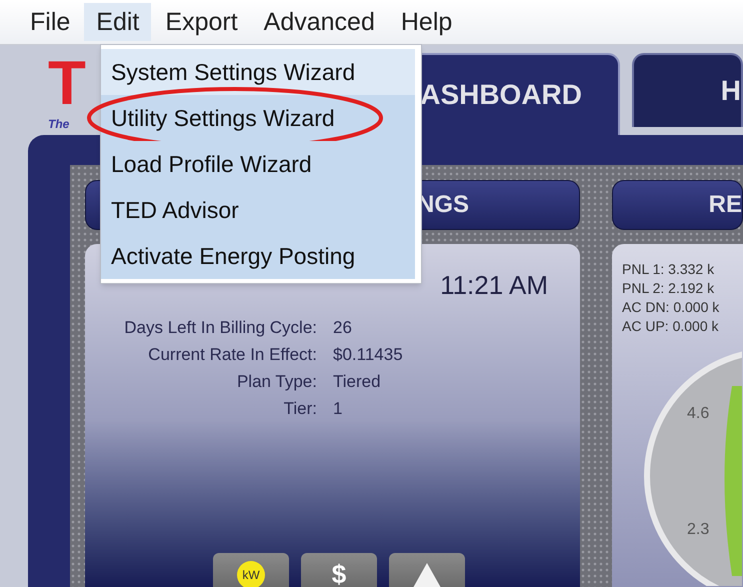 The image size is (743, 587). I want to click on dropdown-item: TED Advisor, so click(258, 210).